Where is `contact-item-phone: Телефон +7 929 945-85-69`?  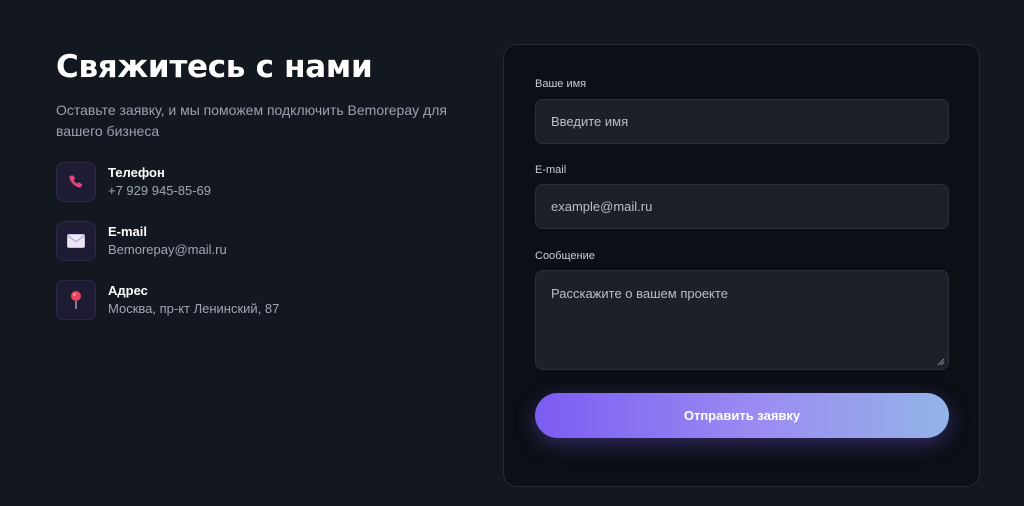
contact-item-phone: Телефон +7 929 945-85-69 is located at coordinates (266, 183).